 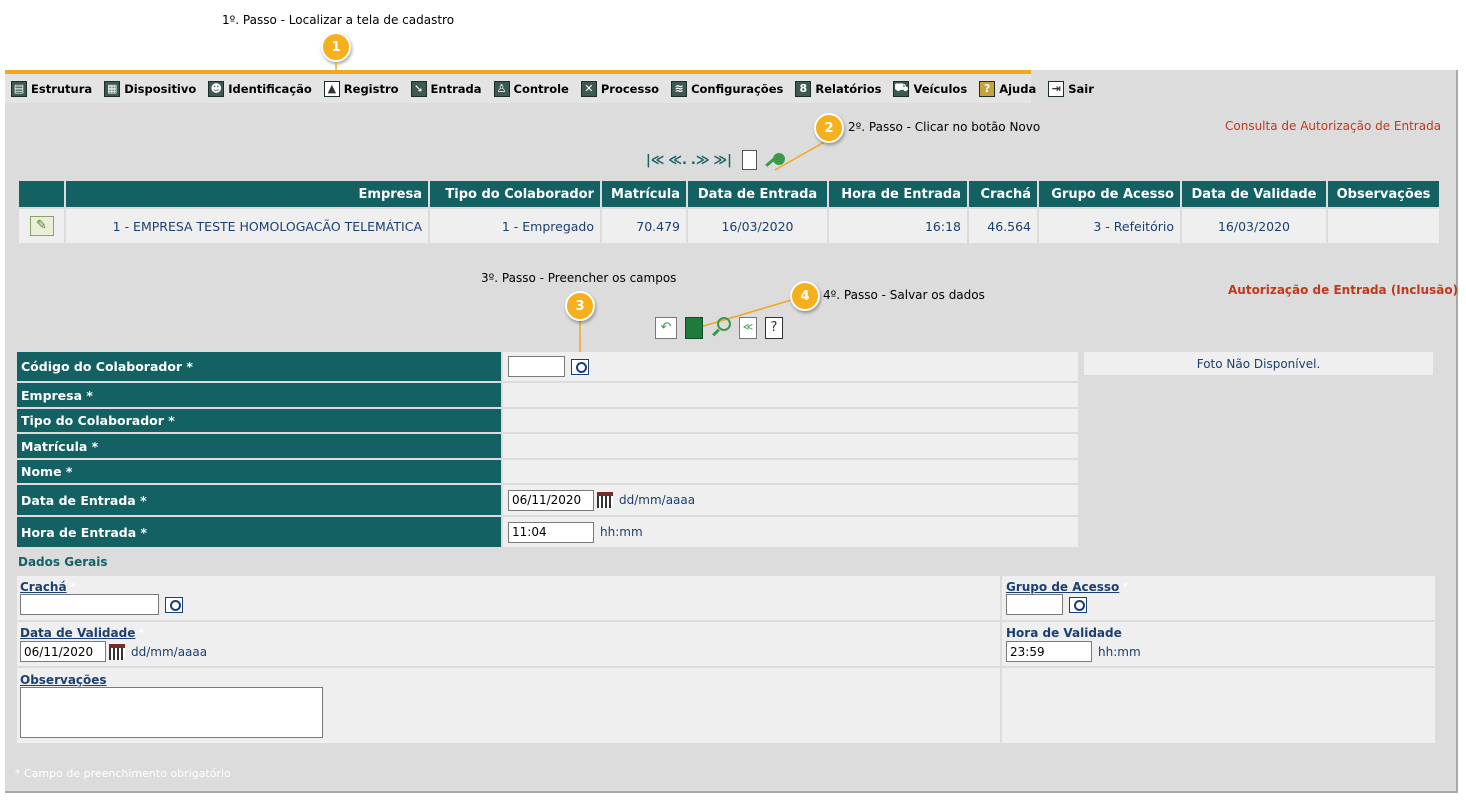 I want to click on col-matricula: Matrícula, so click(x=644, y=194).